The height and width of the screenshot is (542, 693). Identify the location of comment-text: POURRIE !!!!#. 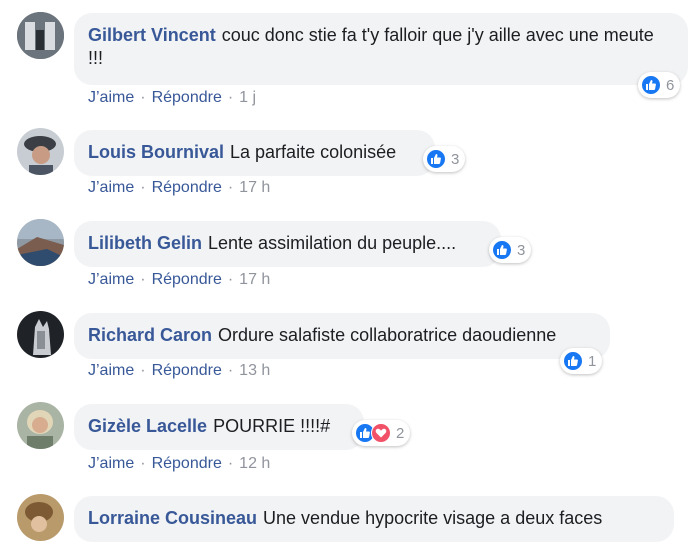
(272, 426).